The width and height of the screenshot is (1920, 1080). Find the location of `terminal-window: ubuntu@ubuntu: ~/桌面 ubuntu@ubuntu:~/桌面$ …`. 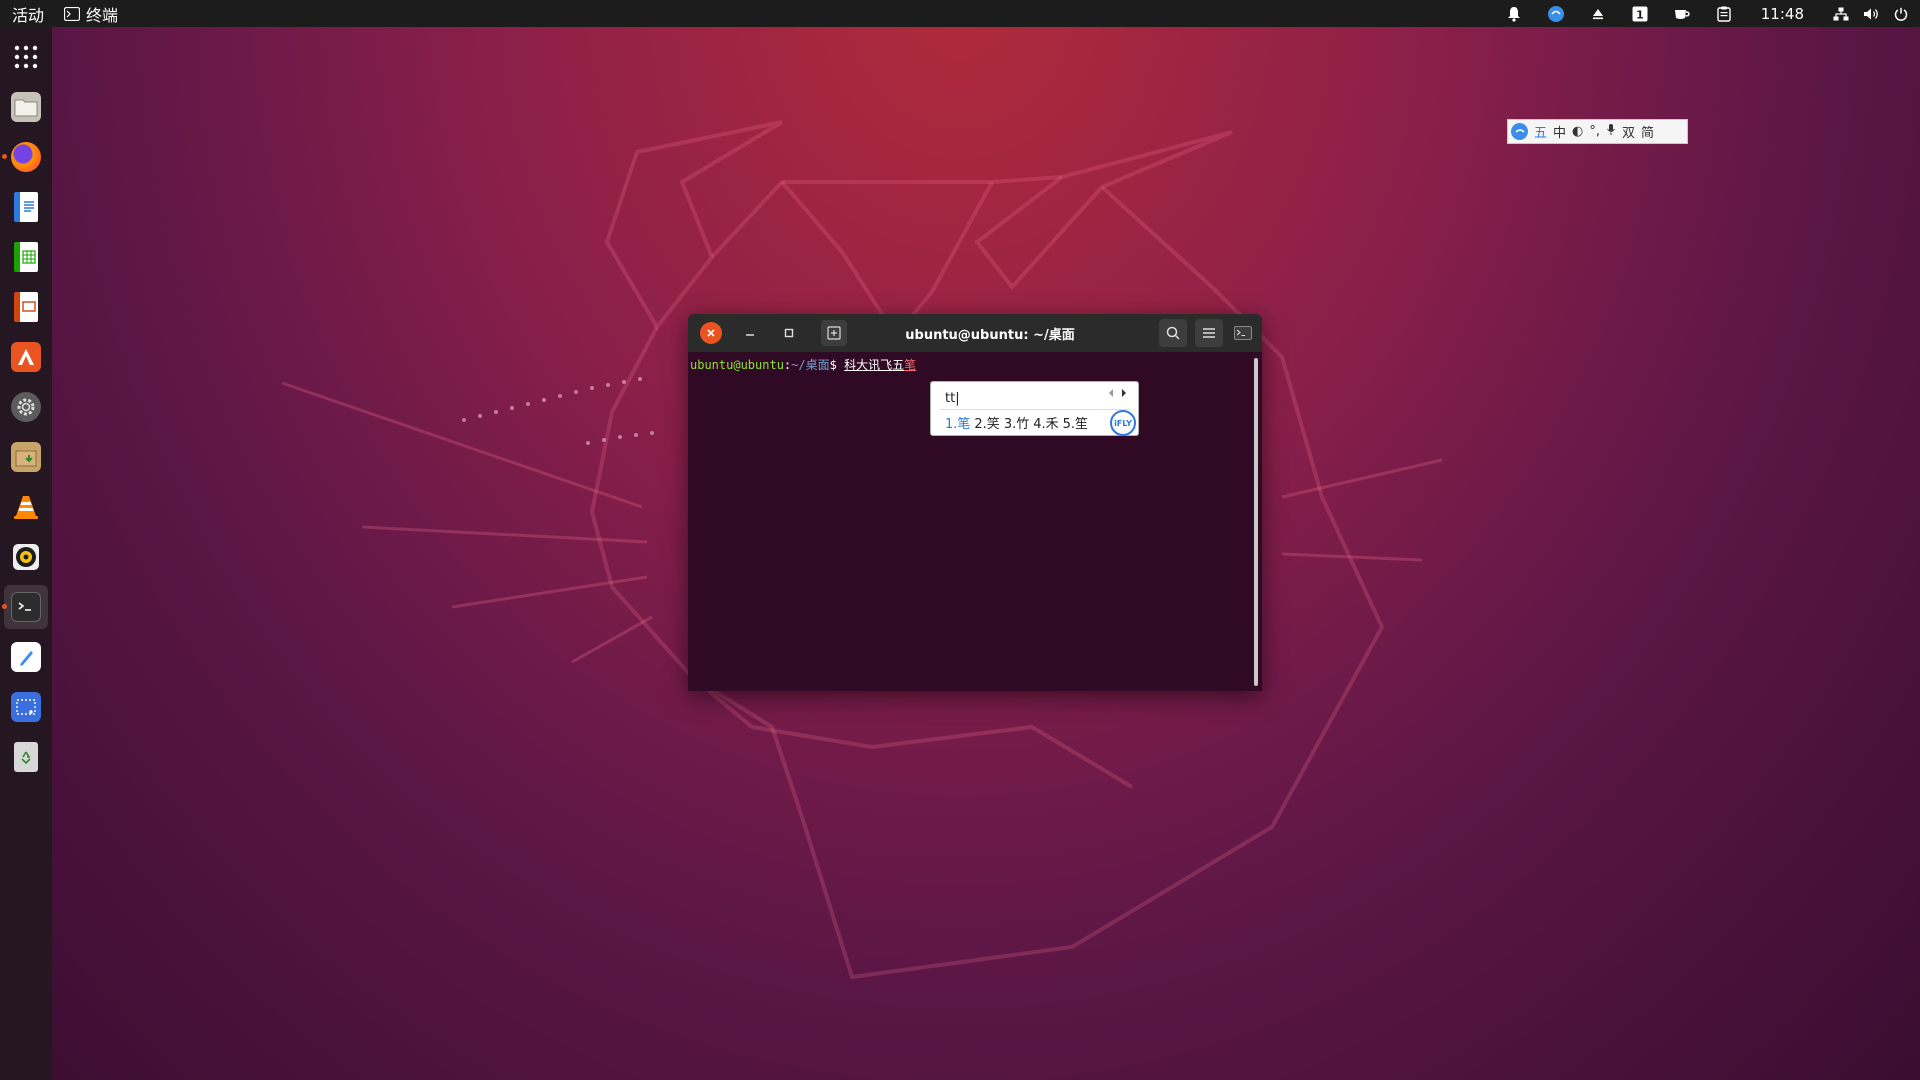

terminal-window: ubuntu@ubuntu: ~/桌面 ubuntu@ubuntu:~/桌面$ … is located at coordinates (975, 502).